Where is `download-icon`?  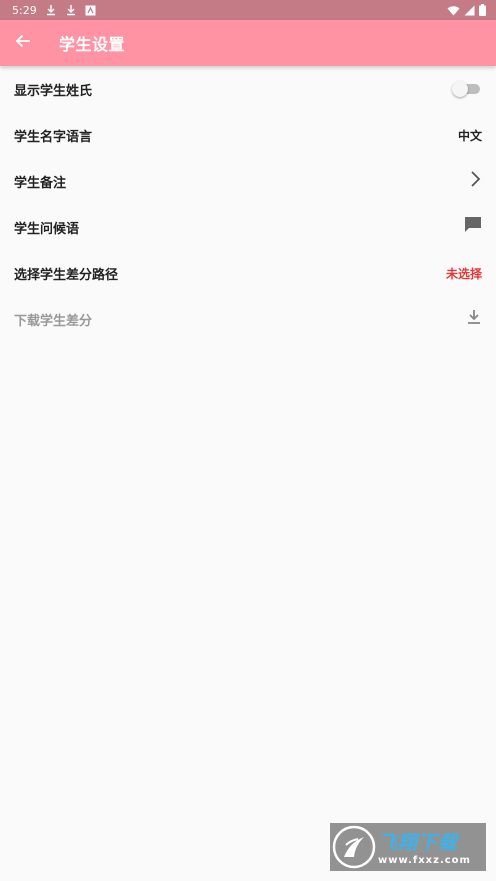 download-icon is located at coordinates (474, 319).